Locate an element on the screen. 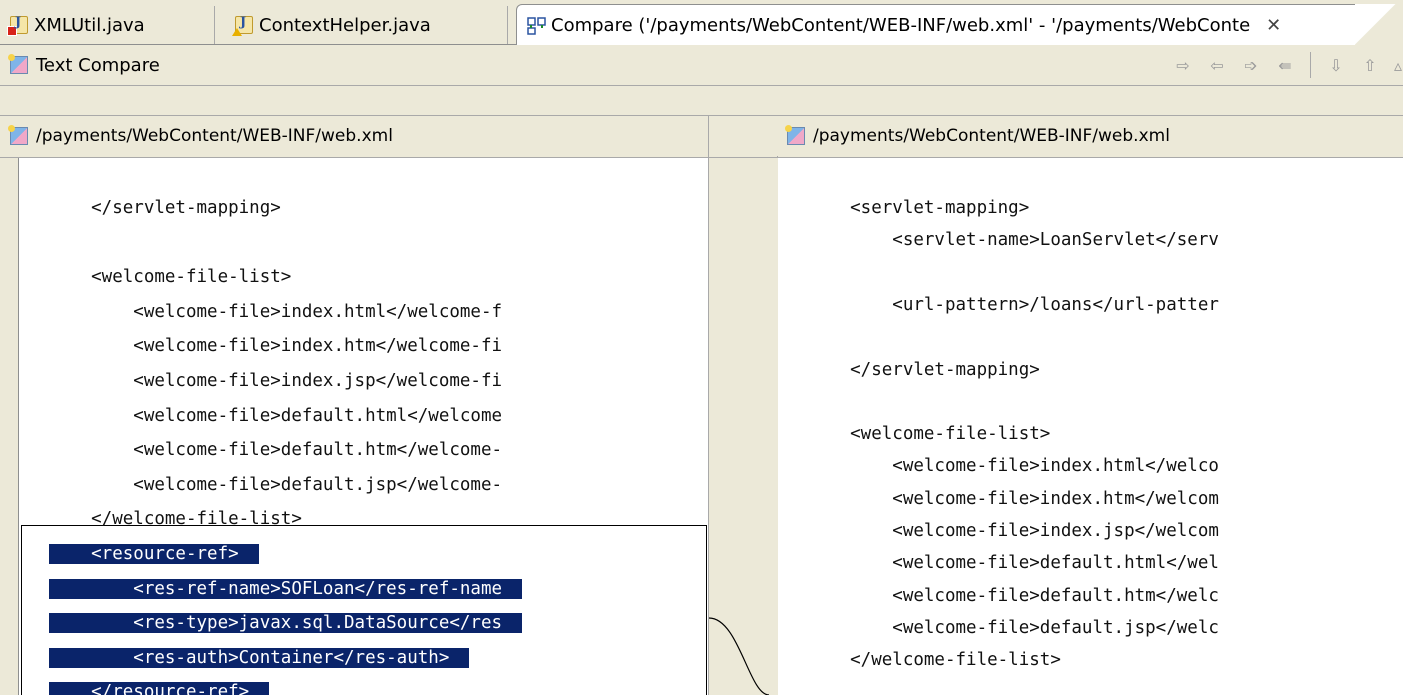  code-line-text: <res-auth>Container</res-auth> is located at coordinates (259, 657).